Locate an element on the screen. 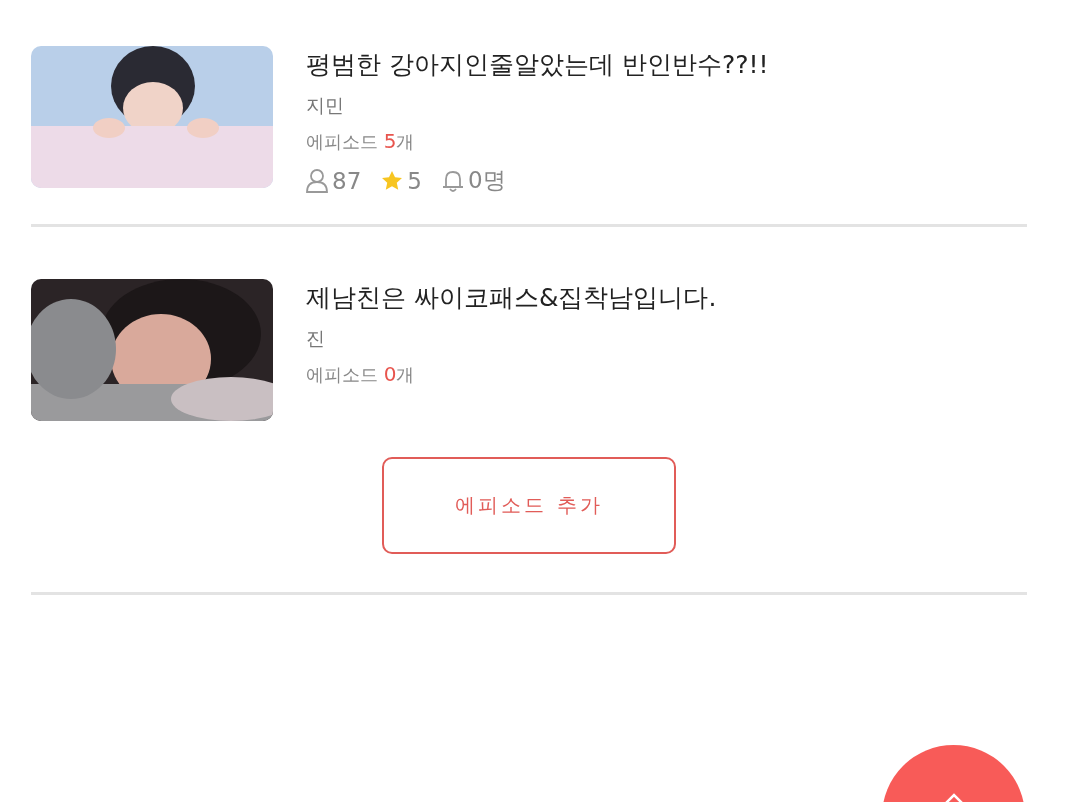 Image resolution: width=1069 pixels, height=802 pixels. add-episode-button: 에피소드 추가 is located at coordinates (529, 505).